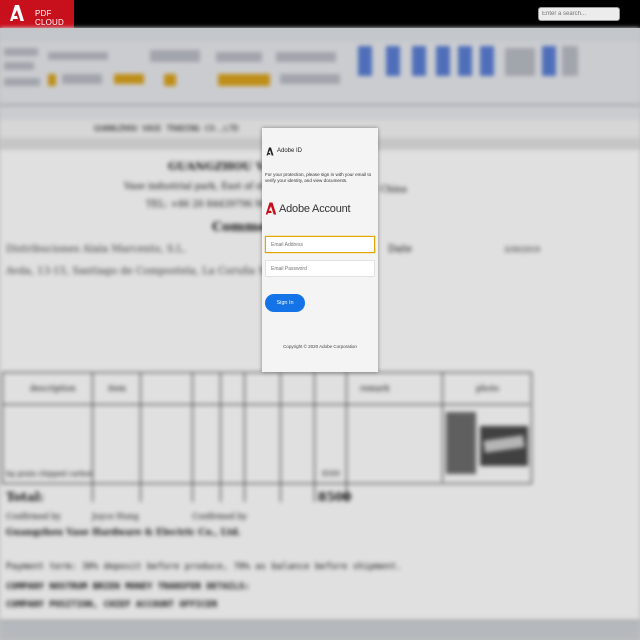 Image resolution: width=640 pixels, height=640 pixels. I want to click on pdf-cloud-logo: PDF CLOUD, so click(37, 14).